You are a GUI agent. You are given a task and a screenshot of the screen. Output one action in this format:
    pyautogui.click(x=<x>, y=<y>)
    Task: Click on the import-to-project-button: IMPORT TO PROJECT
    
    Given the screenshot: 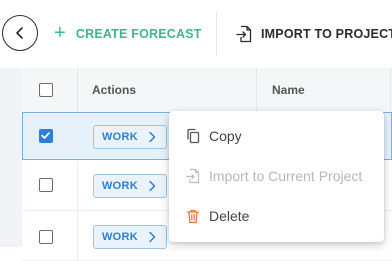 What is the action you would take?
    pyautogui.click(x=314, y=34)
    